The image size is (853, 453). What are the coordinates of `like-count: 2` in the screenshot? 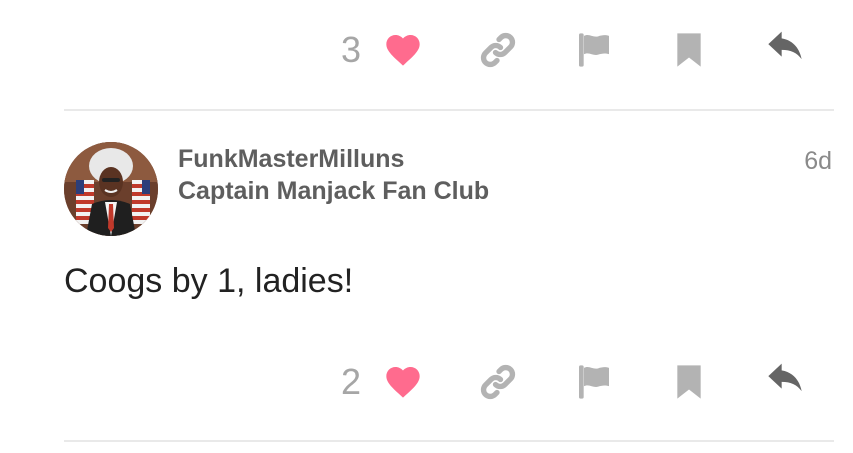 It's located at (351, 382).